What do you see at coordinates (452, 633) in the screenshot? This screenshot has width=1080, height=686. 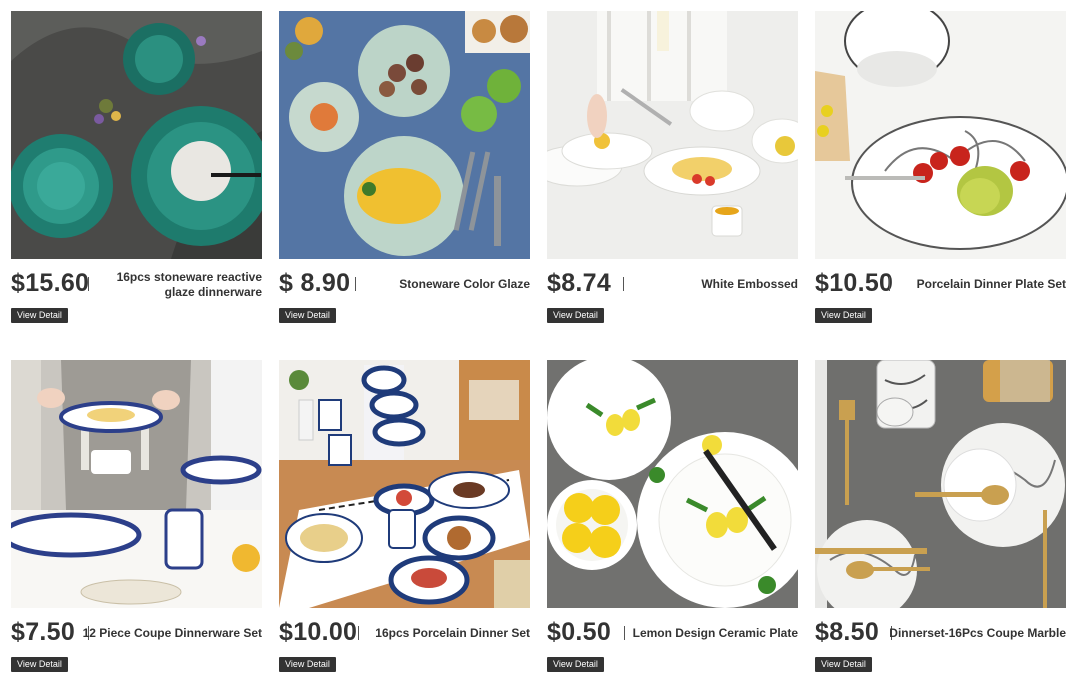 I see `product-name: 16pcs Porcelain Dinner Set` at bounding box center [452, 633].